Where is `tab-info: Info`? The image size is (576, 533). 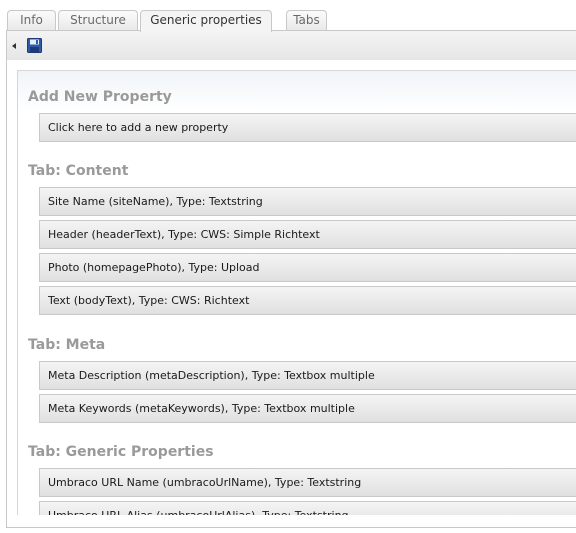 tab-info: Info is located at coordinates (31, 20).